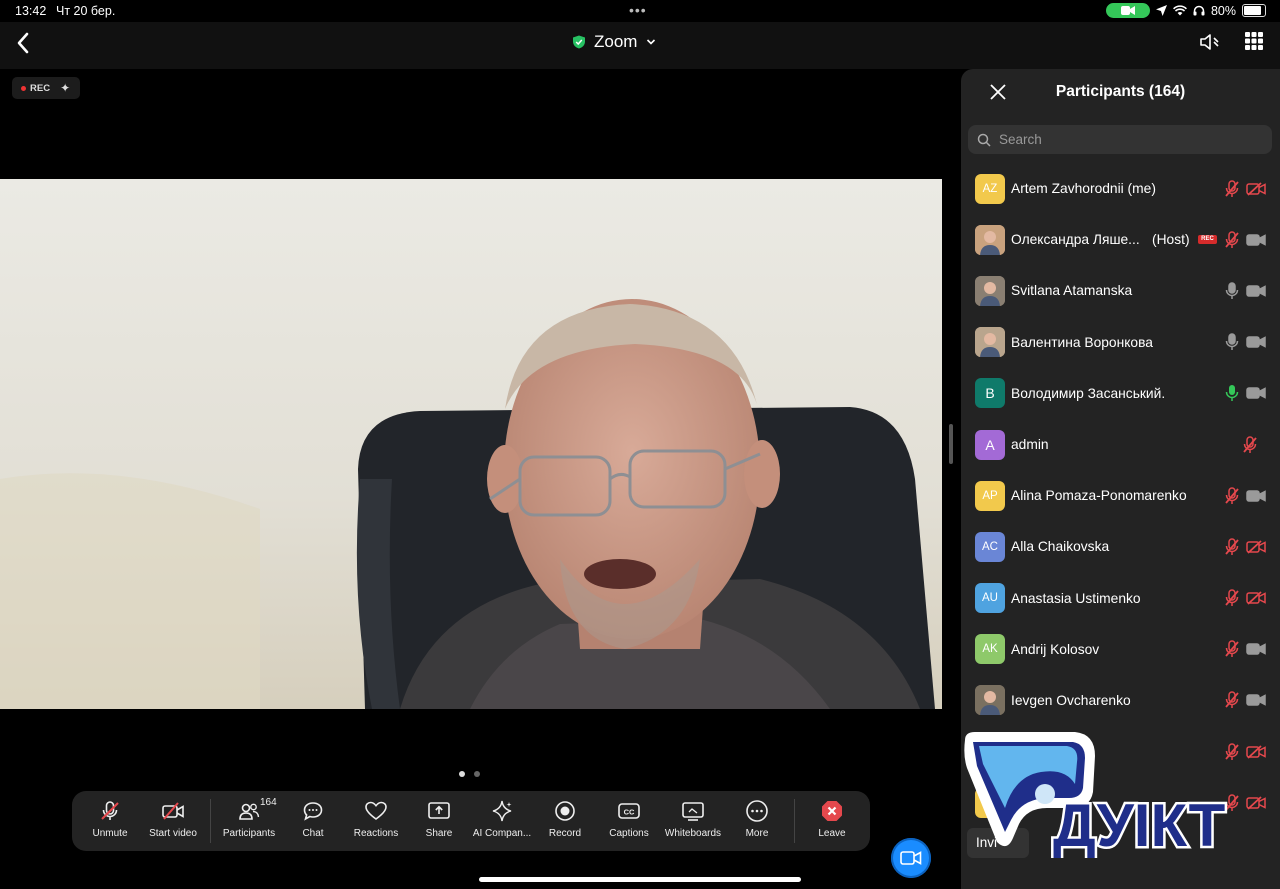  I want to click on back-button, so click(24, 43).